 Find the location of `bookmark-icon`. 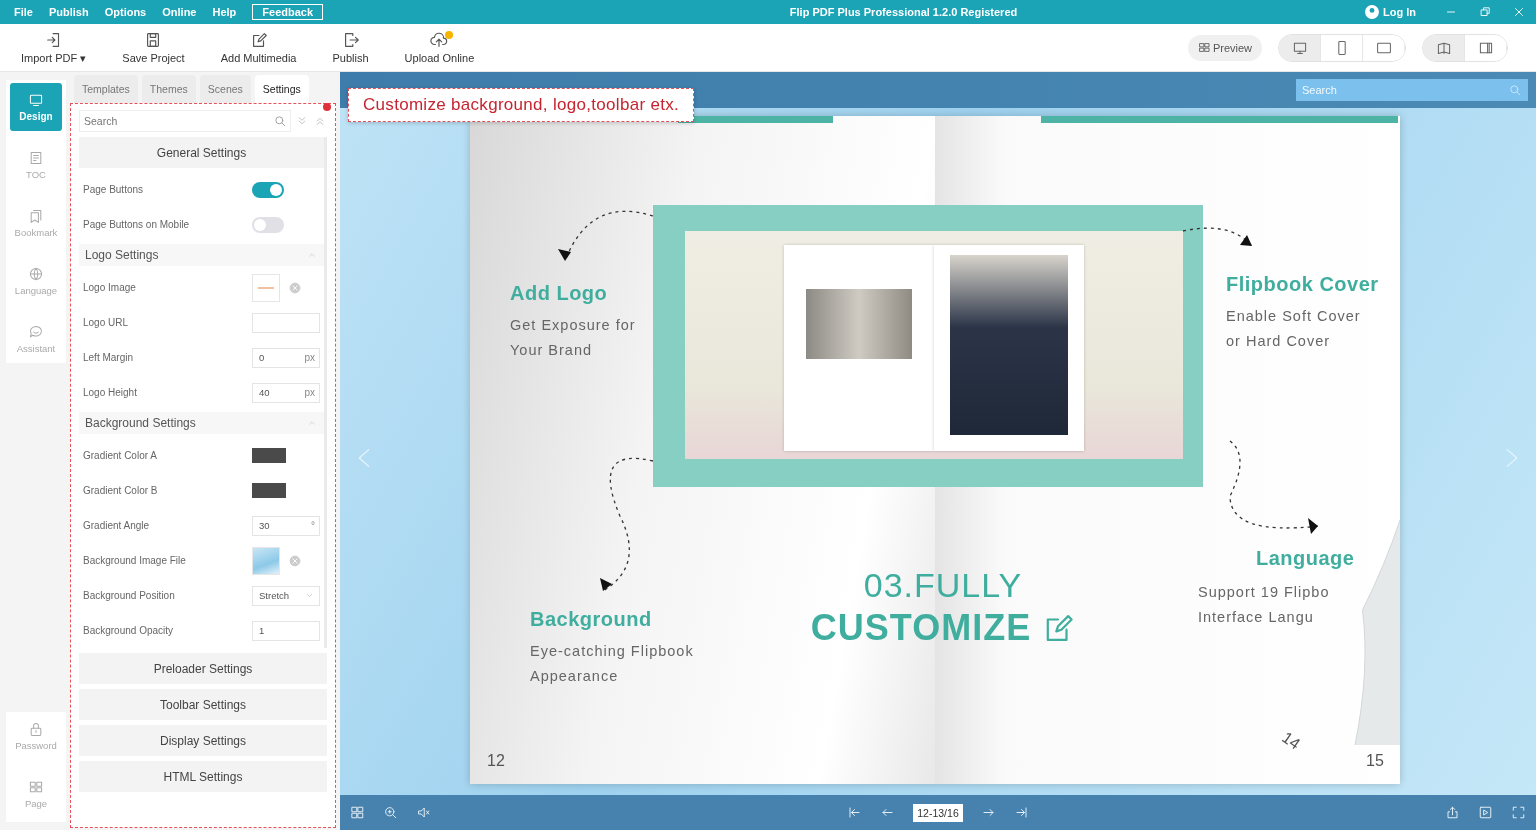

bookmark-icon is located at coordinates (36, 216).